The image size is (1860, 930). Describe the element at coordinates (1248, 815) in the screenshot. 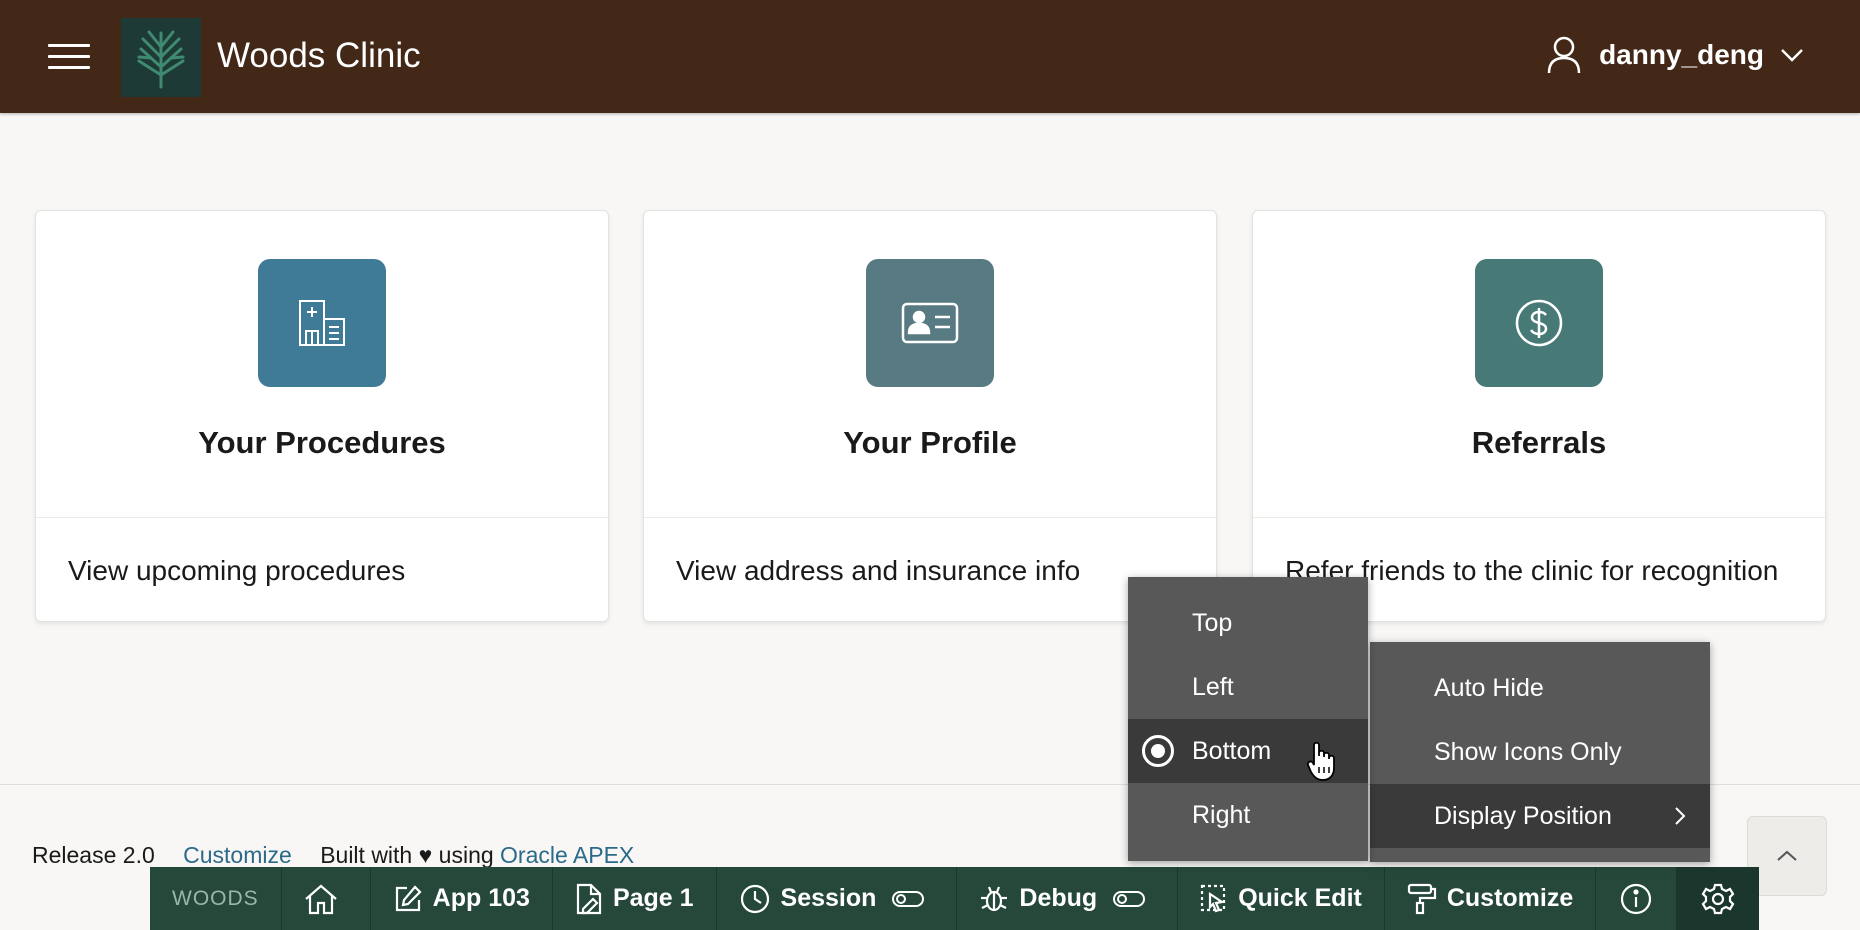

I see `submenu-item-right: Right` at that location.